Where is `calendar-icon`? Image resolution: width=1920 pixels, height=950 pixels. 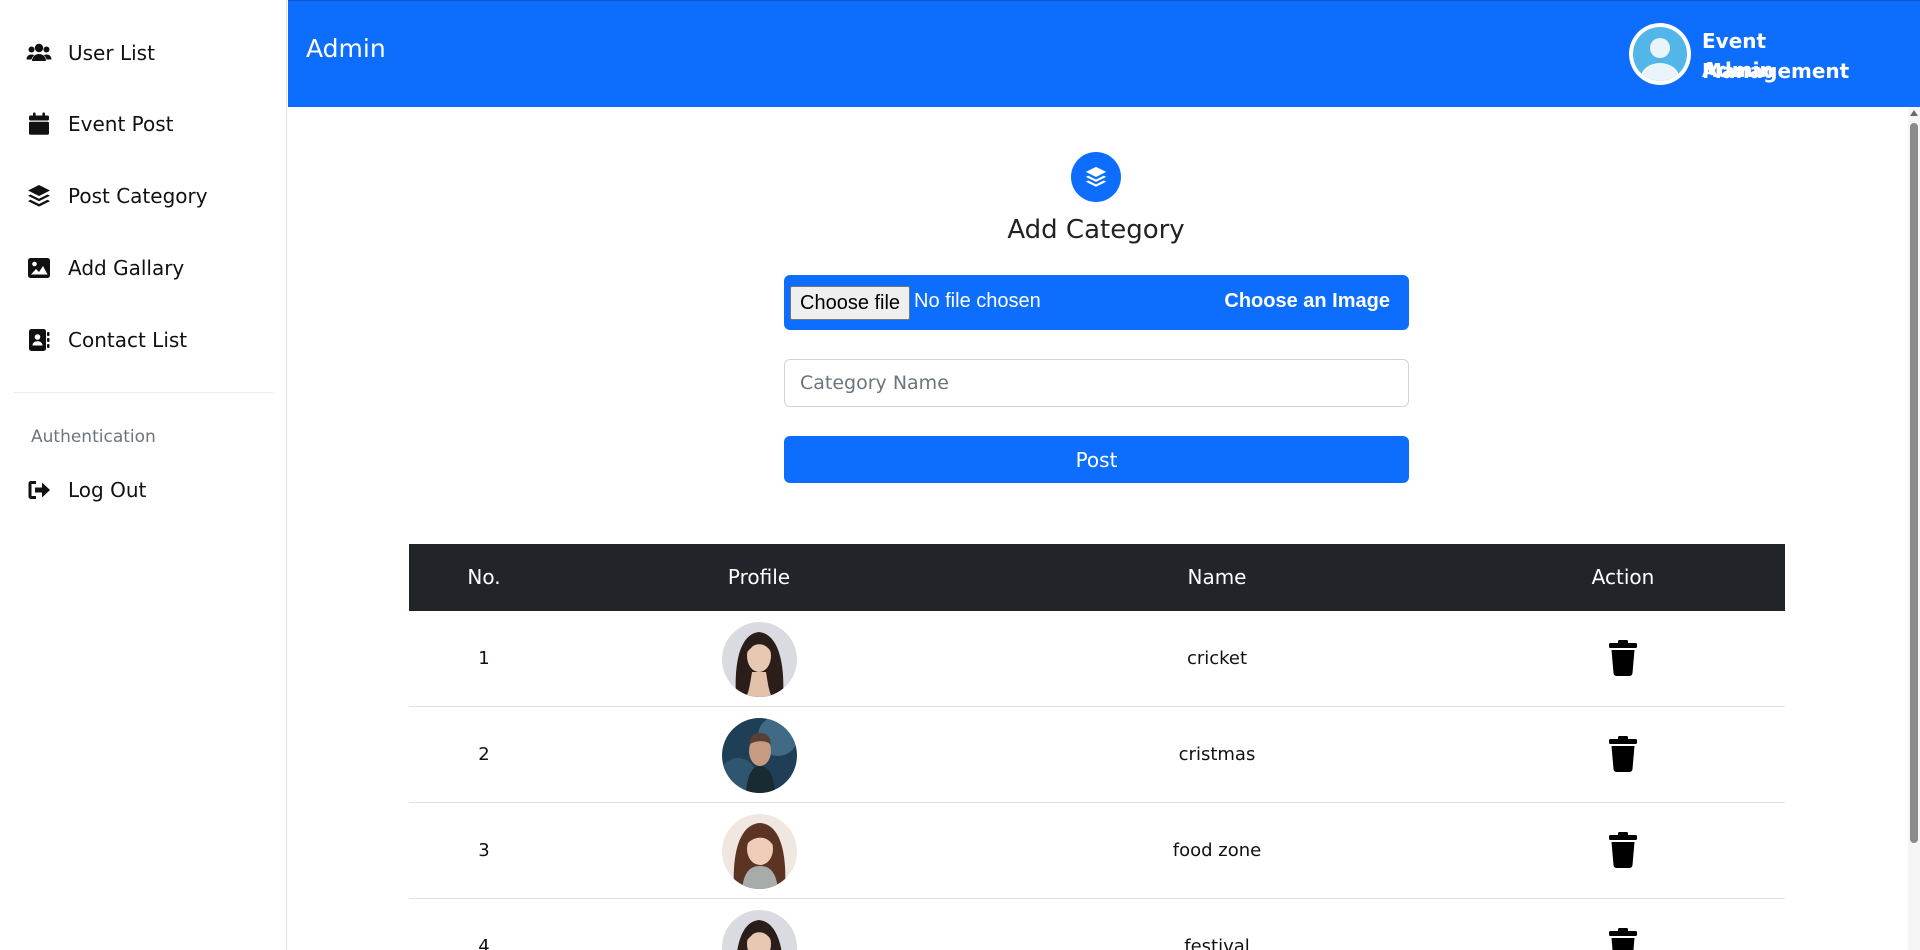
calendar-icon is located at coordinates (39, 124).